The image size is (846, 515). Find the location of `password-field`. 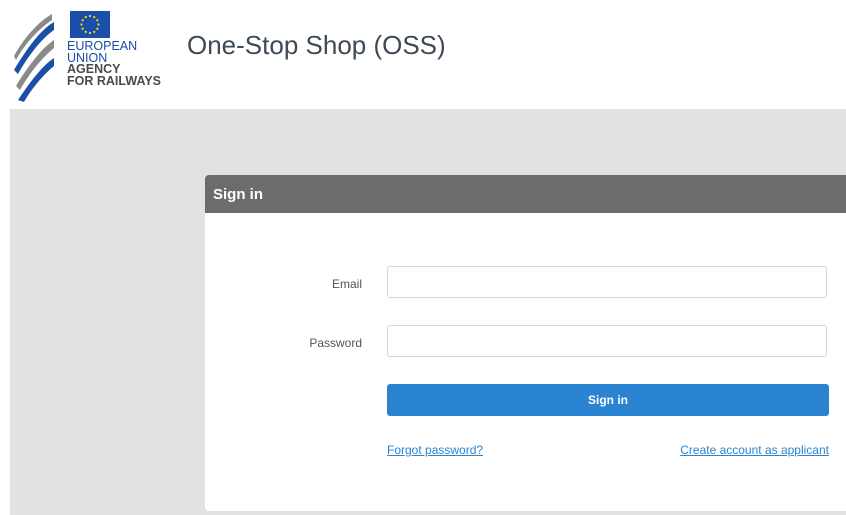

password-field is located at coordinates (607, 341).